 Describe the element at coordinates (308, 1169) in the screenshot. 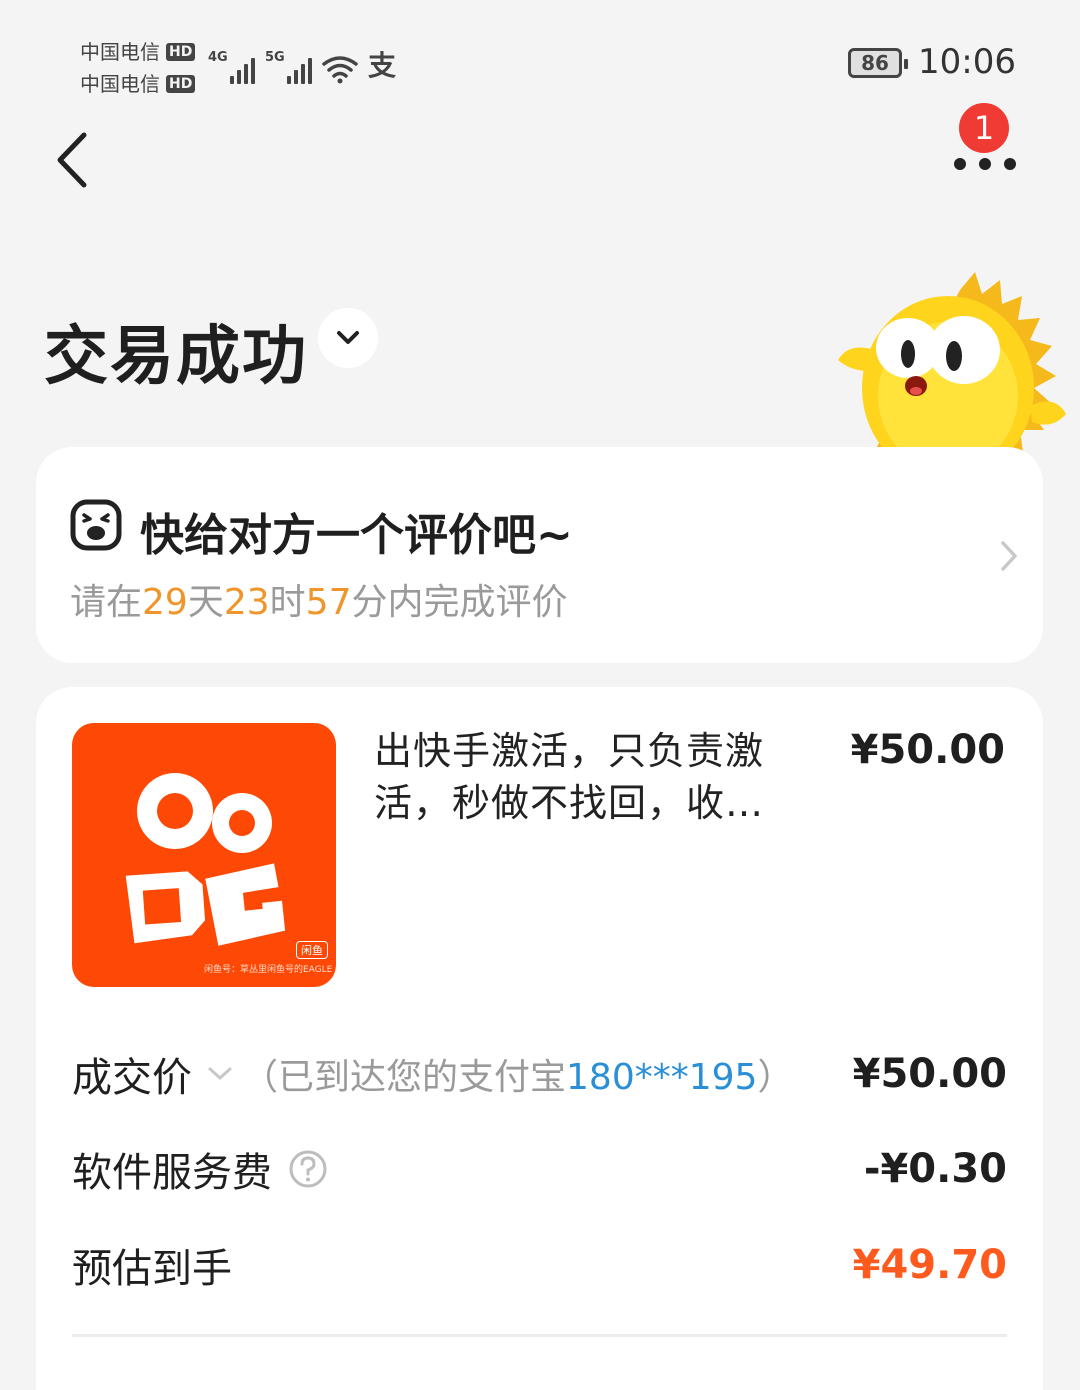

I see `help-icon` at that location.